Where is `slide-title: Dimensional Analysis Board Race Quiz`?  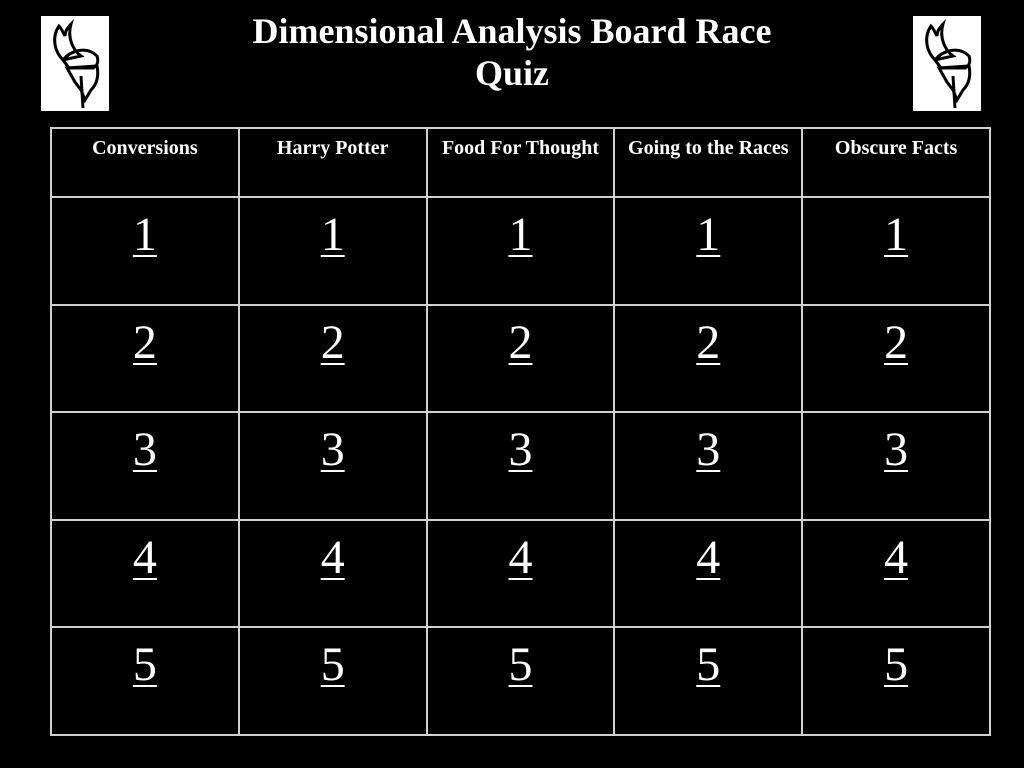
slide-title: Dimensional Analysis Board Race Quiz is located at coordinates (512, 52).